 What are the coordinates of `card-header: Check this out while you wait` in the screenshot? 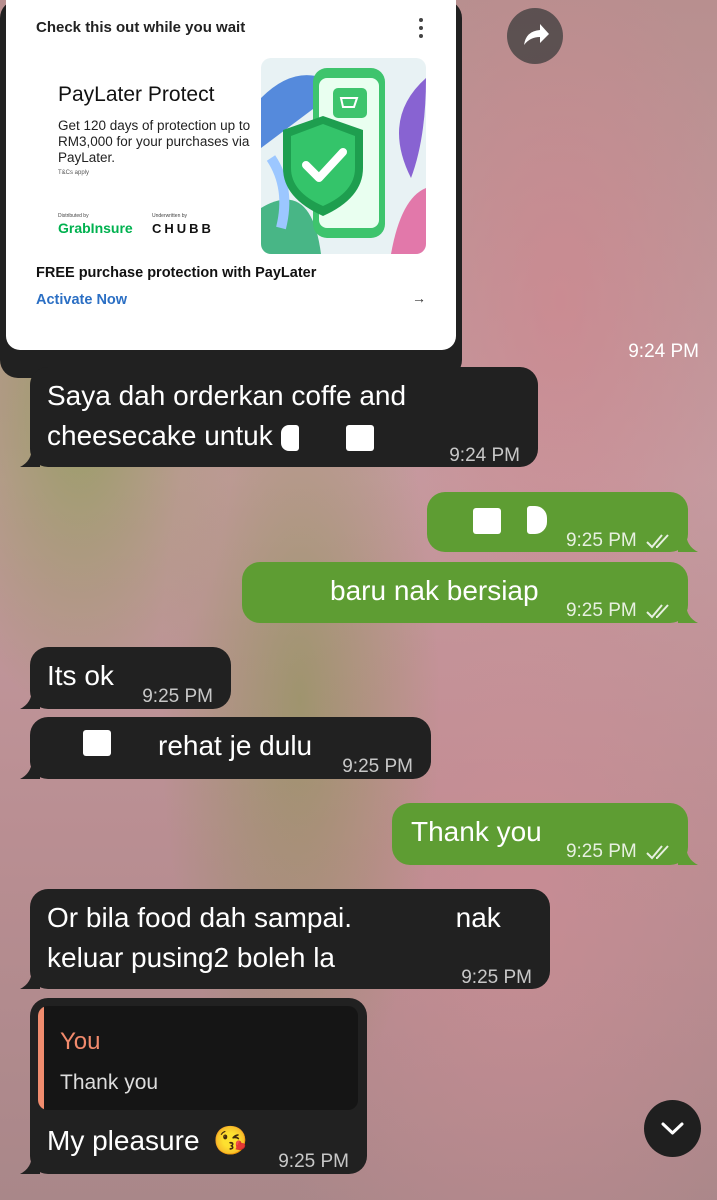 It's located at (141, 27).